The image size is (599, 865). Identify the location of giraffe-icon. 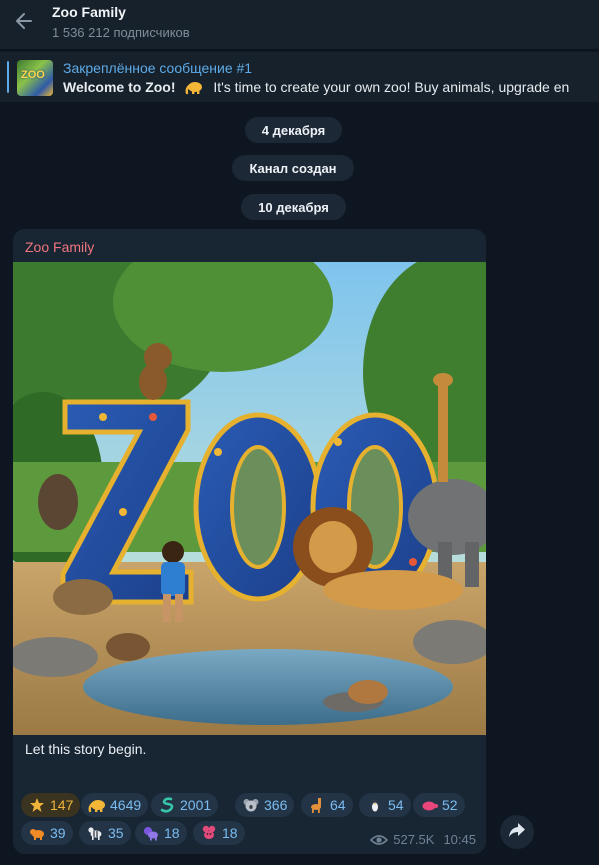
(317, 805).